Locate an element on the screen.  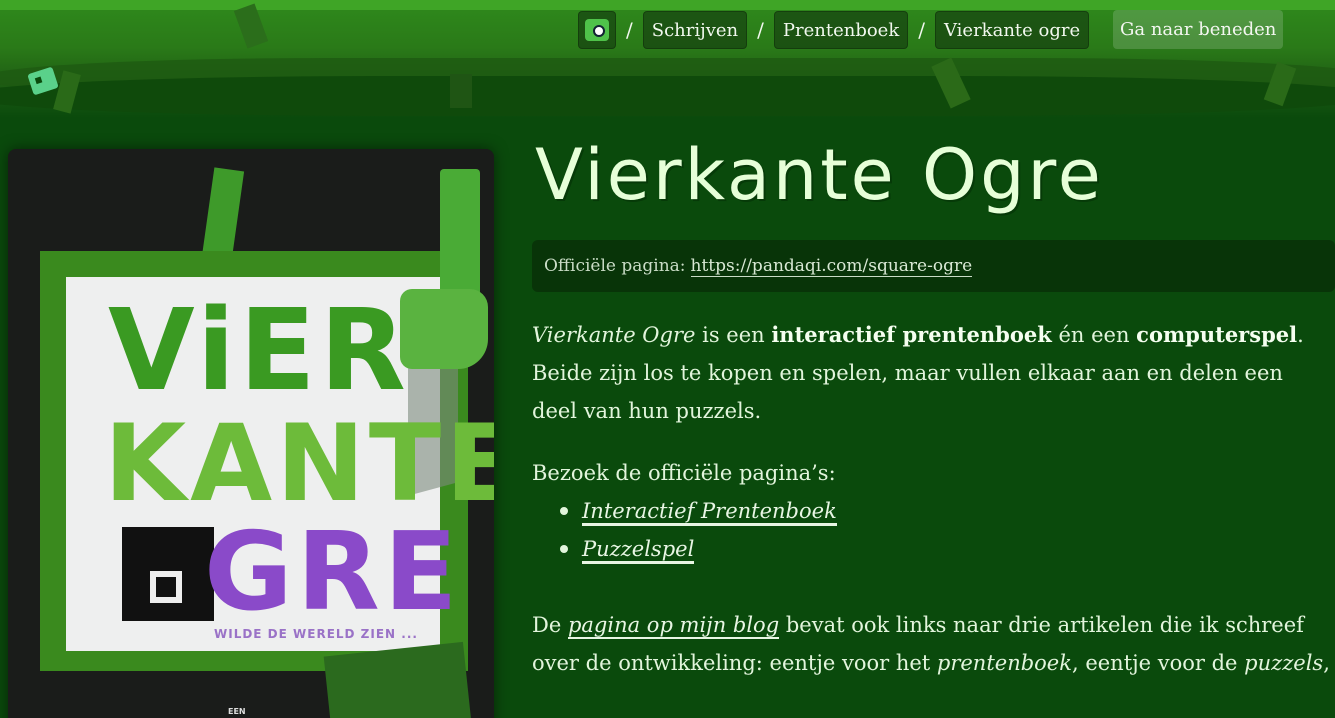
ogre-hand-decoration is located at coordinates (444, 329).